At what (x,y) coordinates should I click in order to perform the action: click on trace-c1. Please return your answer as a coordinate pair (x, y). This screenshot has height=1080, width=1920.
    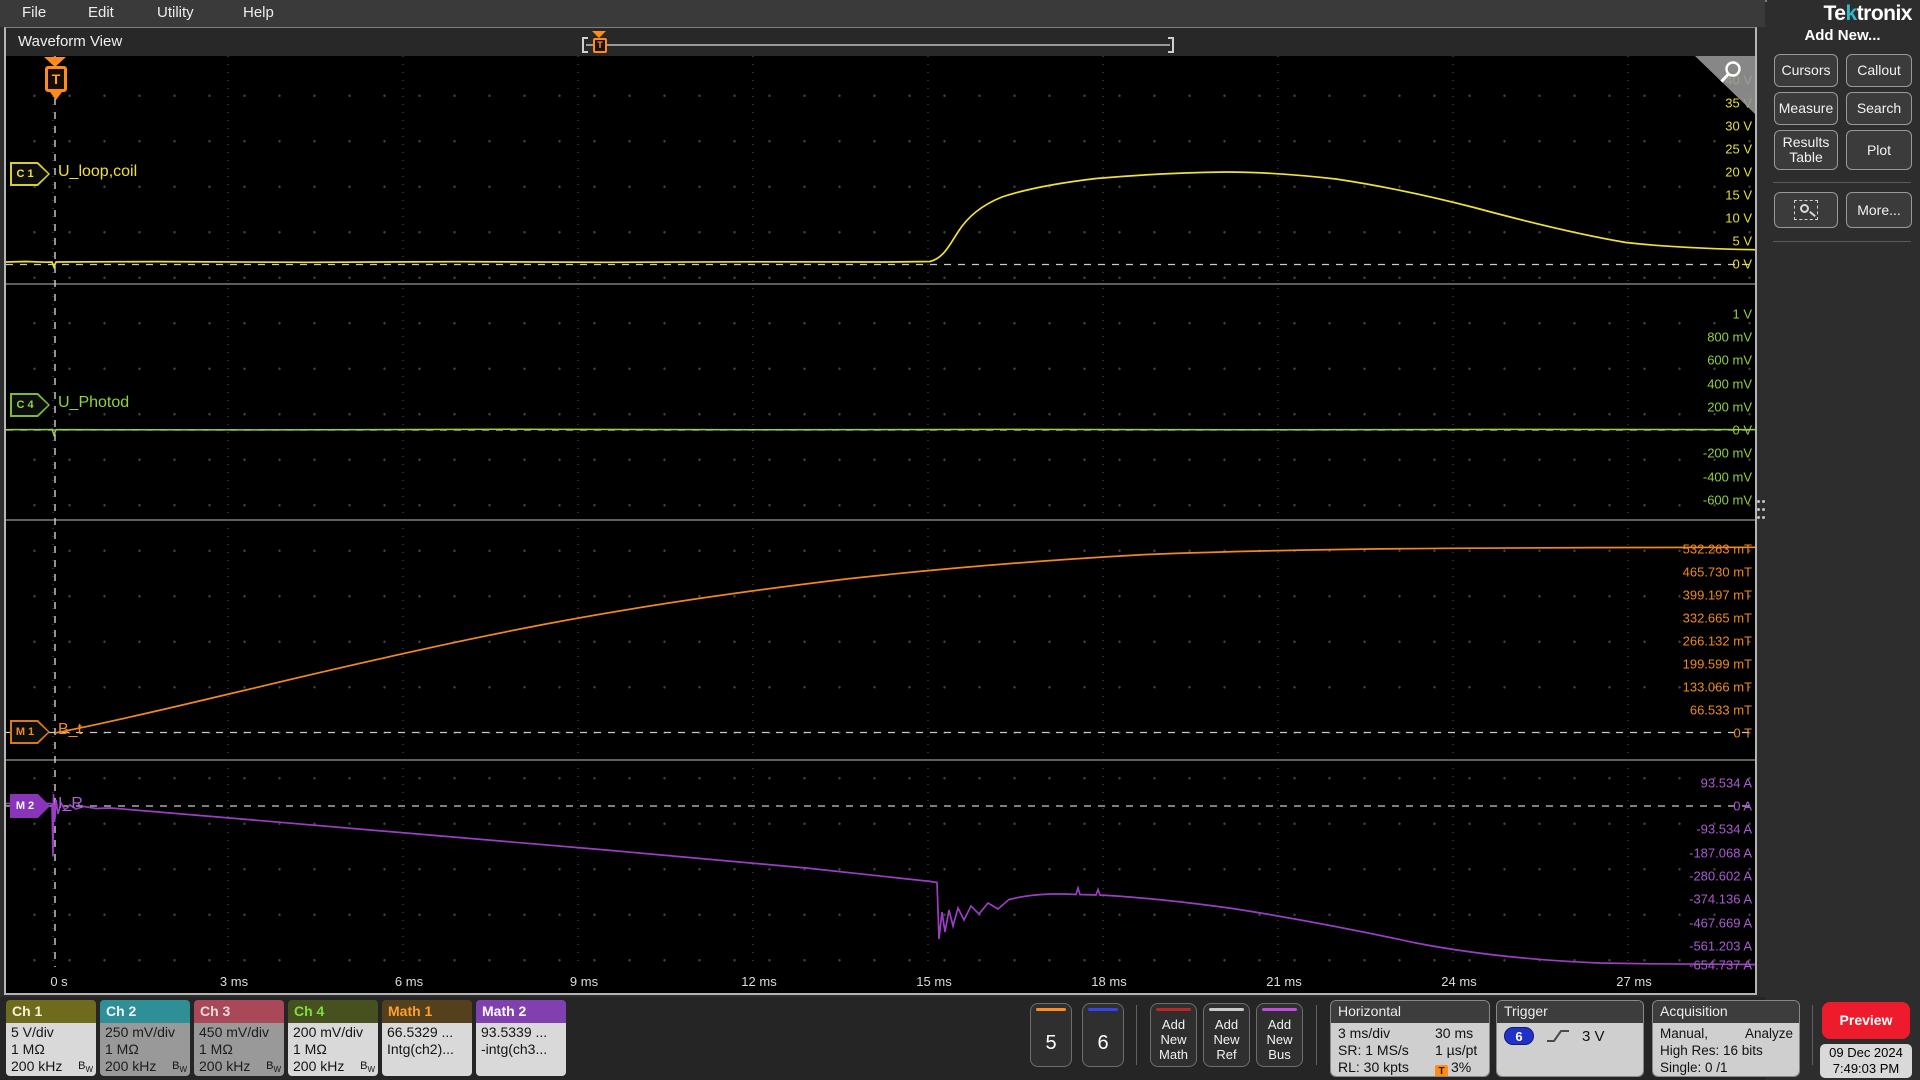
    Looking at the image, I should click on (880, 220).